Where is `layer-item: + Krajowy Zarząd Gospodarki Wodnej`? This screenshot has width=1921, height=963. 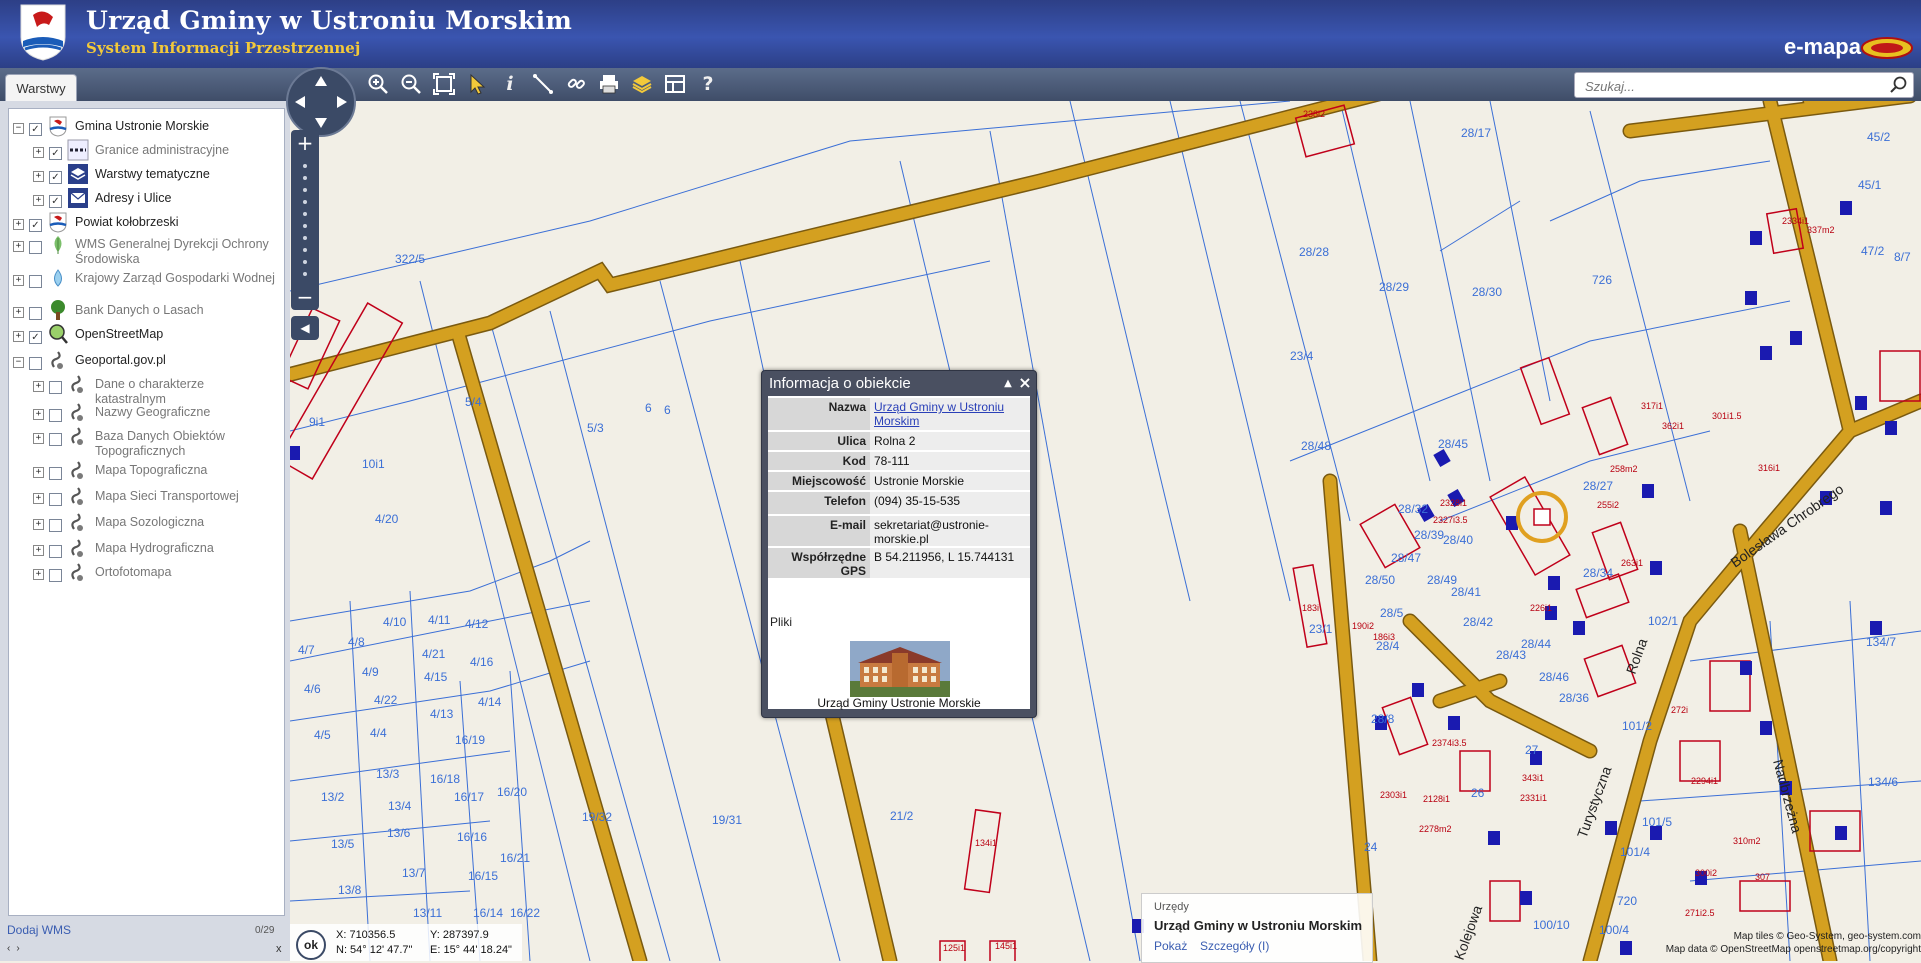 layer-item: + Krajowy Zarząd Gospodarki Wodnej is located at coordinates (146, 280).